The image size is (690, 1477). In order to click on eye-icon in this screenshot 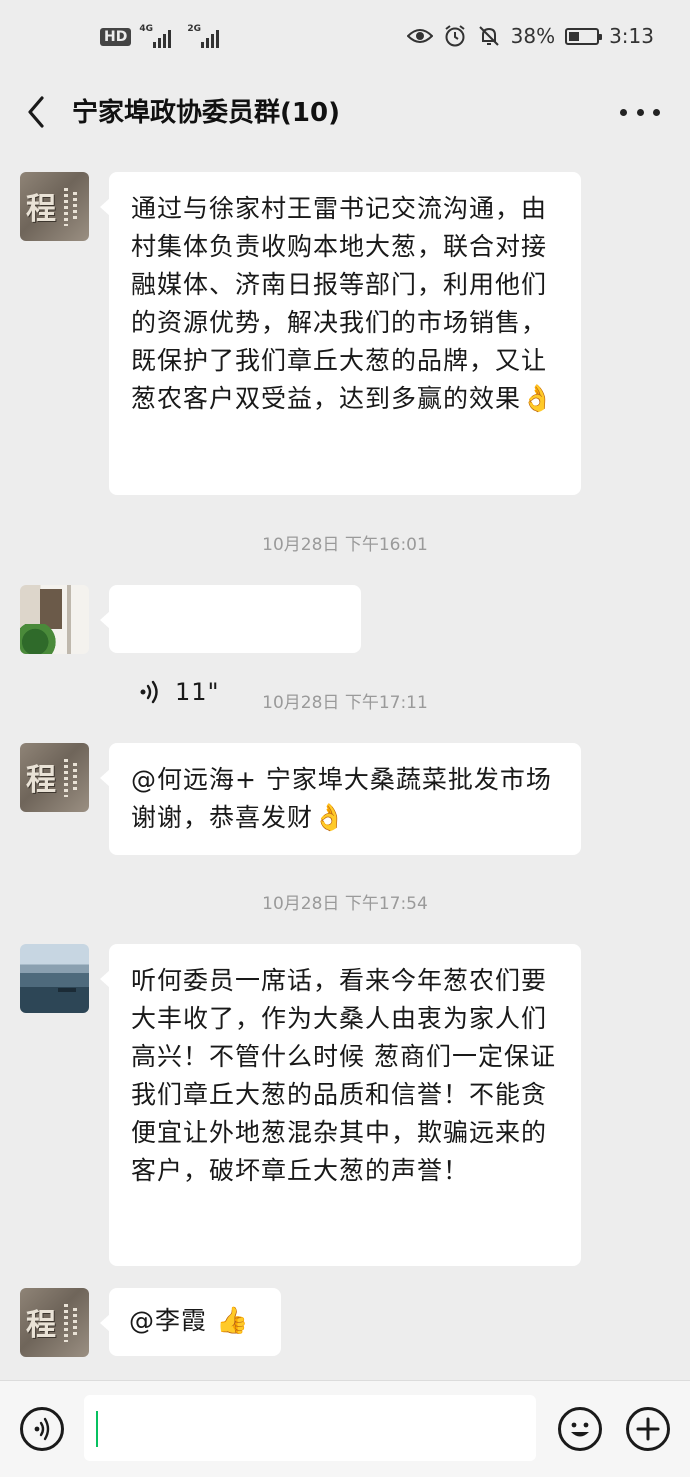, I will do `click(419, 36)`.